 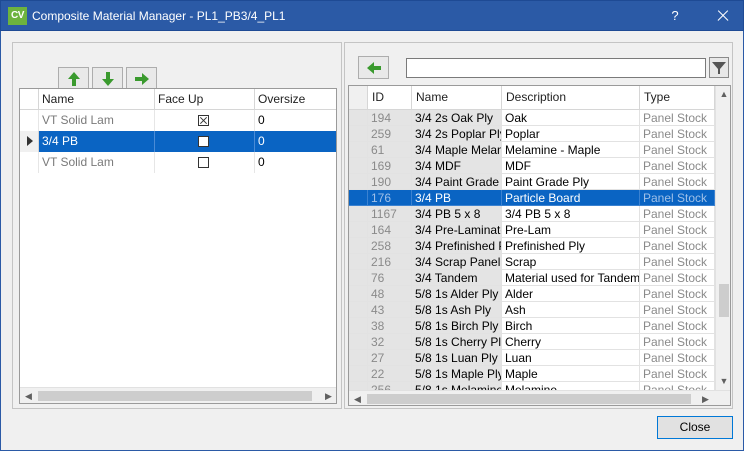 What do you see at coordinates (390, 246) in the screenshot?
I see `material-id: 258` at bounding box center [390, 246].